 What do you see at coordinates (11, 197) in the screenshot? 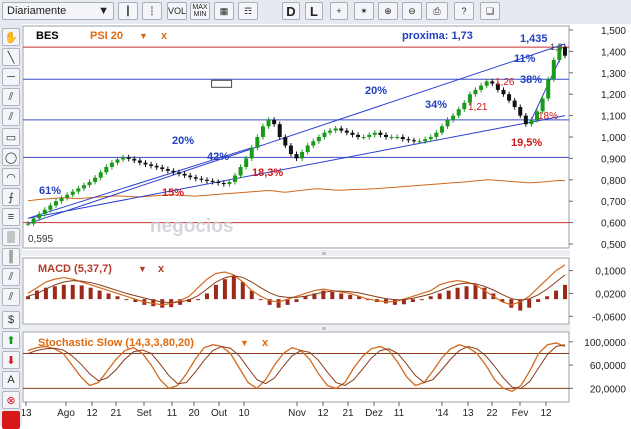
I see `fibonacci-fan-icon: ⨍` at bounding box center [11, 197].